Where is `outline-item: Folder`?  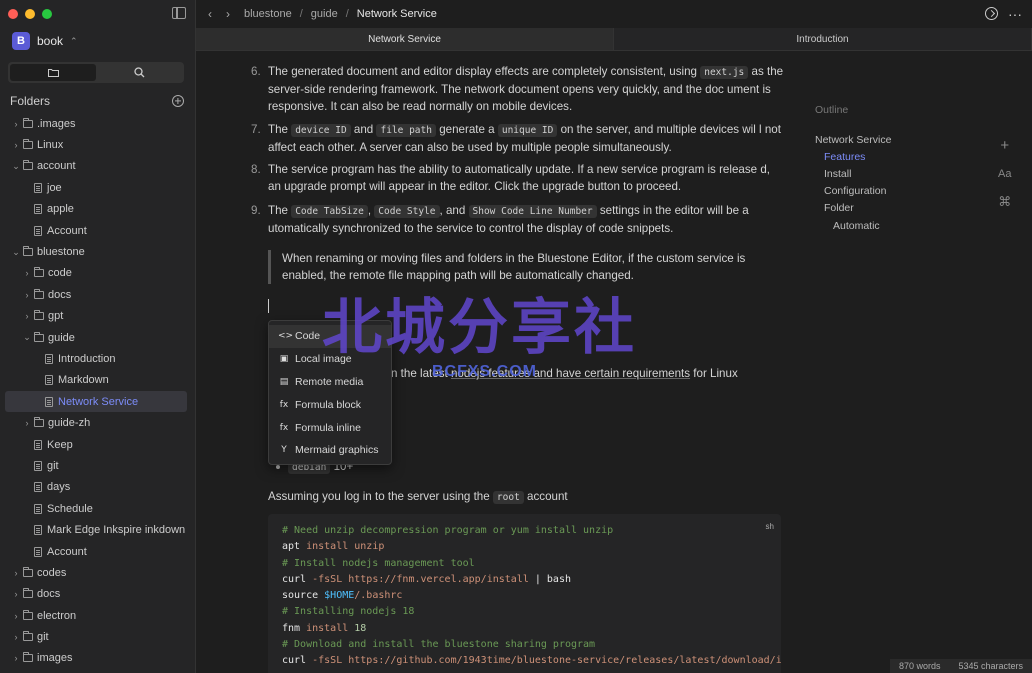
outline-item: Folder is located at coordinates (905, 208).